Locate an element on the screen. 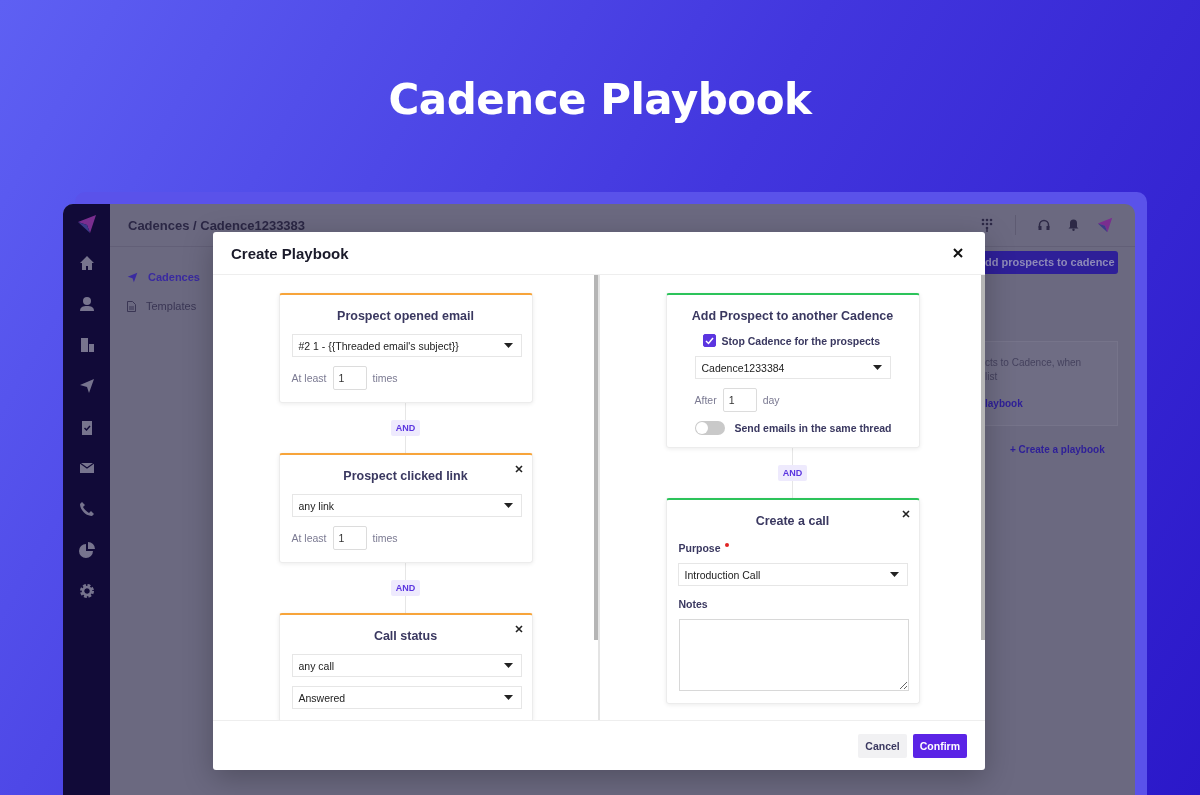  settings-icon is located at coordinates (86, 591).